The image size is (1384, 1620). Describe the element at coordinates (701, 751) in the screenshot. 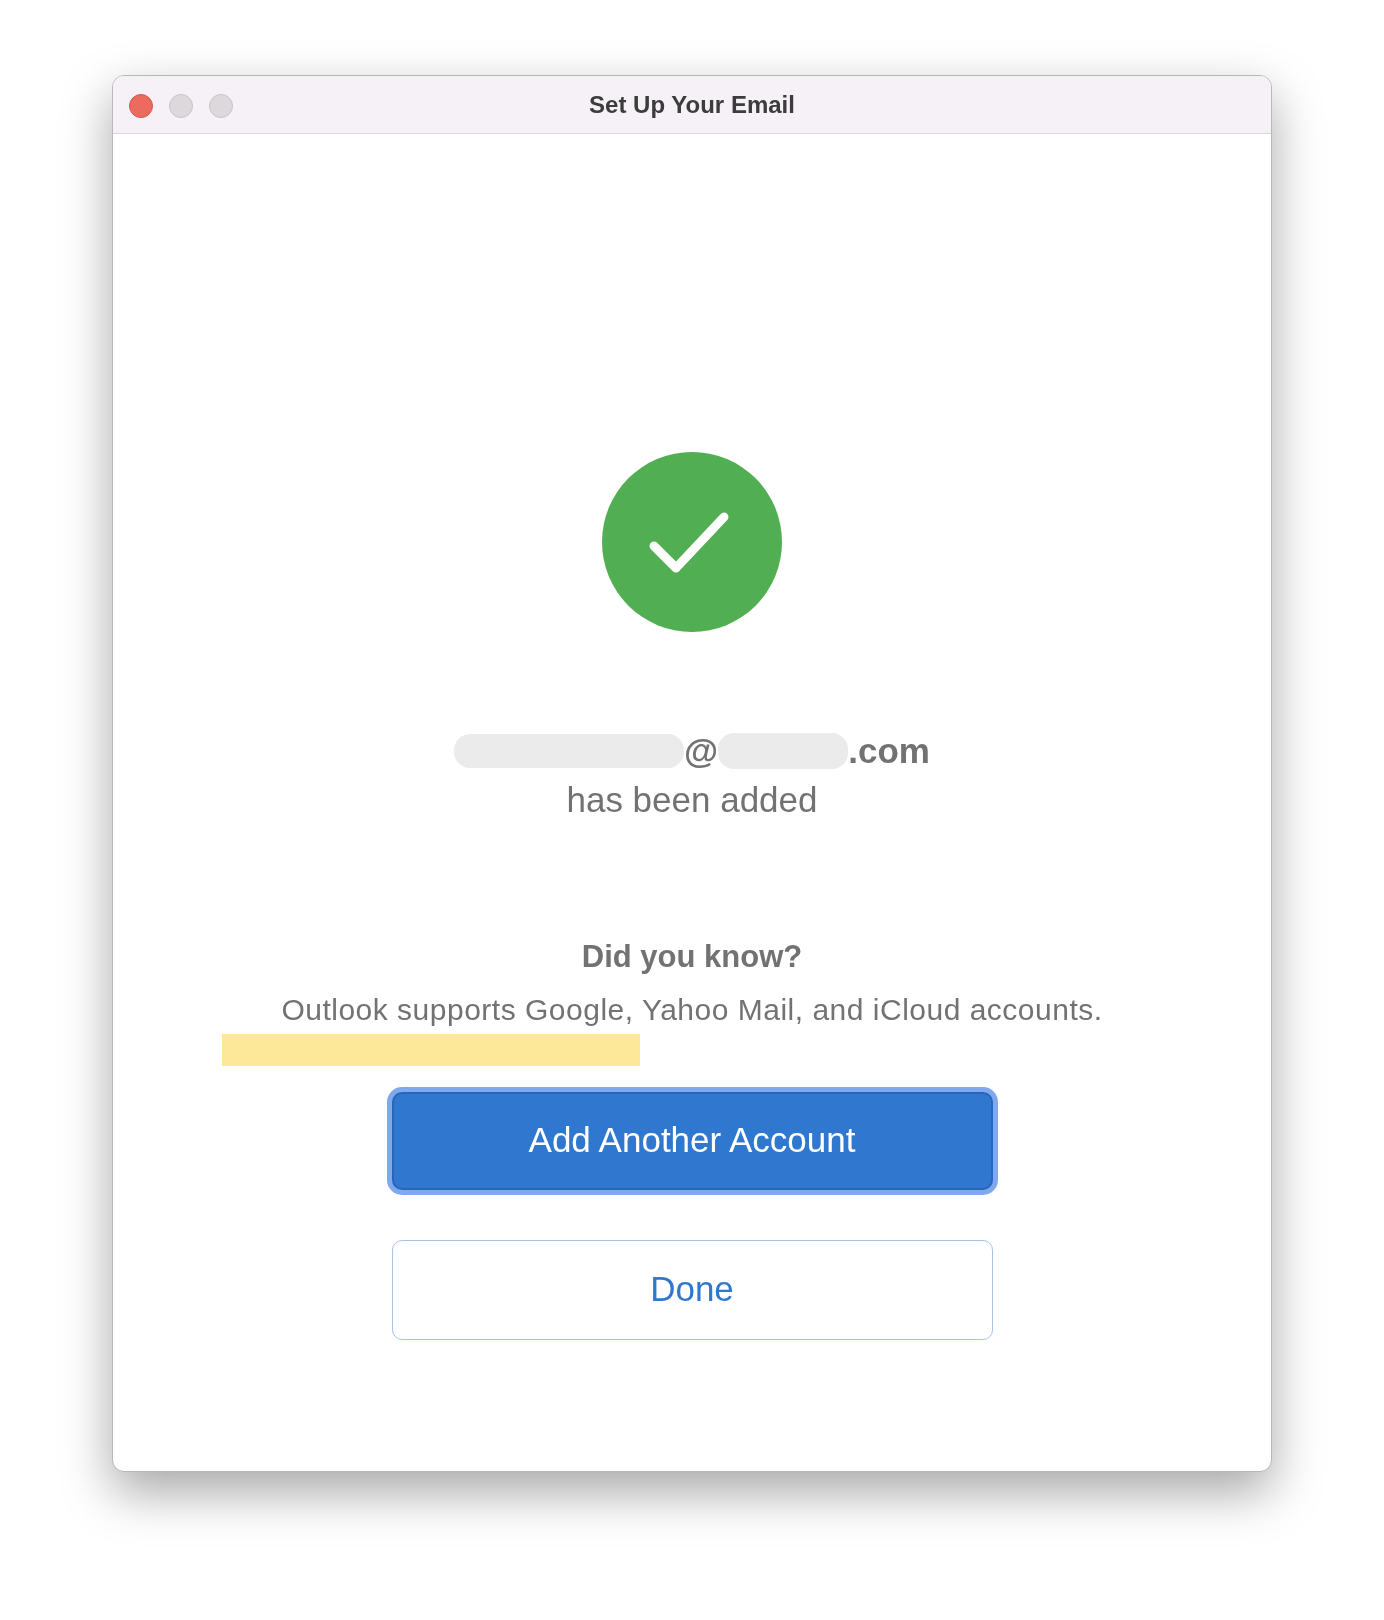

I see `email-text: @` at that location.